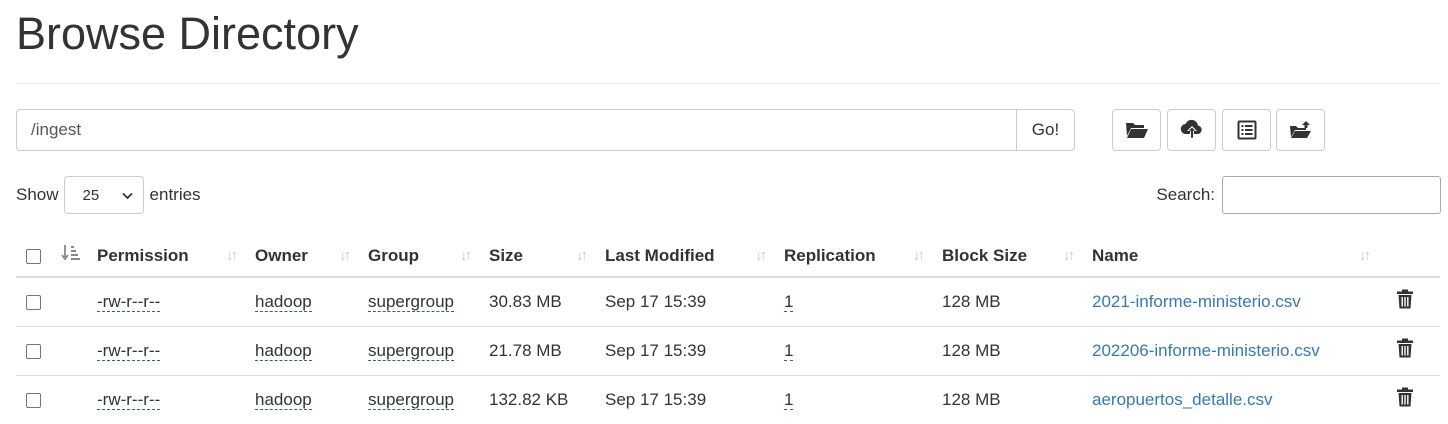  What do you see at coordinates (127, 195) in the screenshot?
I see `chevron-down-icon` at bounding box center [127, 195].